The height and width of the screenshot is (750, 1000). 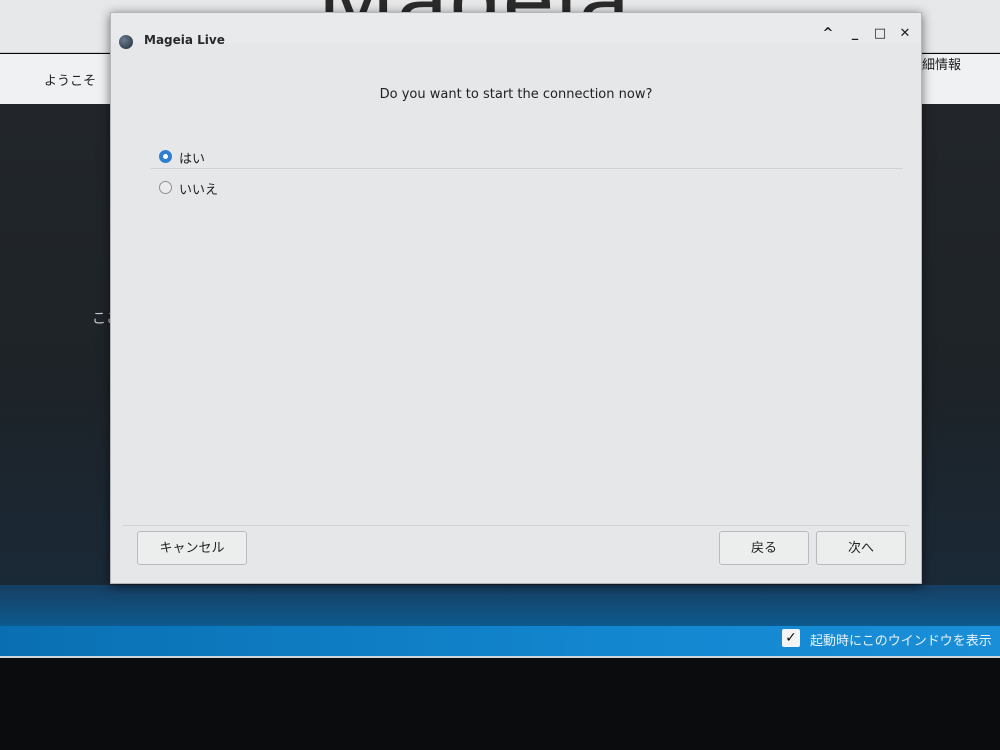 I want to click on monitor-bezel, so click(x=500, y=704).